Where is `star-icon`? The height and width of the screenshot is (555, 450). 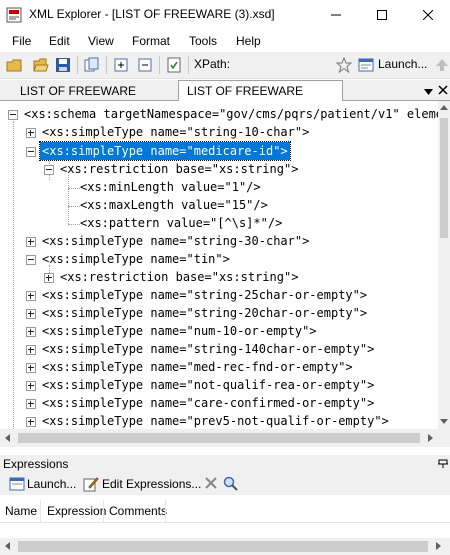
star-icon is located at coordinates (344, 65).